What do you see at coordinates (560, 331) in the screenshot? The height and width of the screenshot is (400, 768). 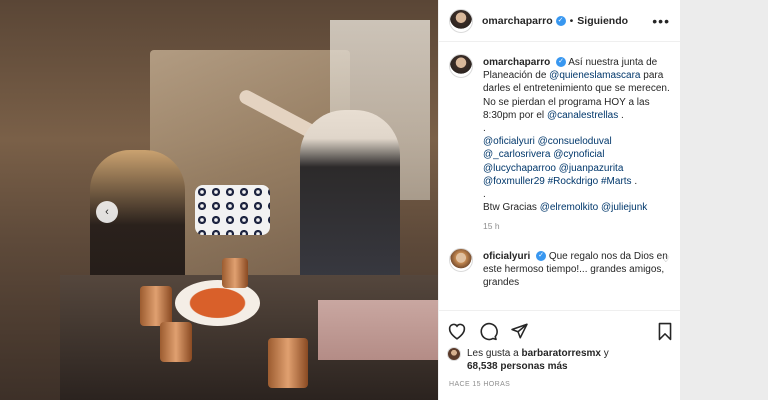 I see `action-icons` at bounding box center [560, 331].